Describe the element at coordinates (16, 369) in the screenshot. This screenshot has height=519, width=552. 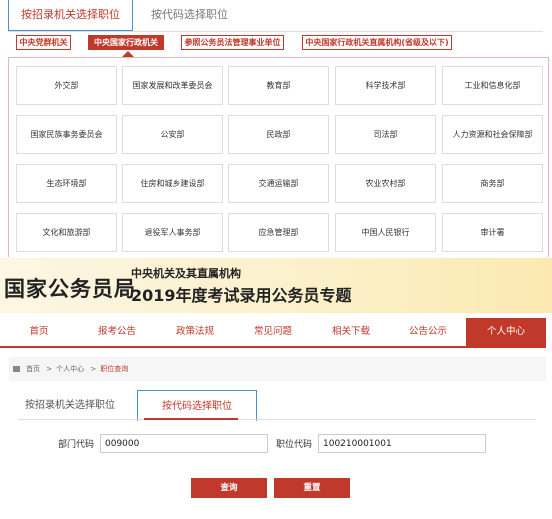
I see `home-icon` at that location.